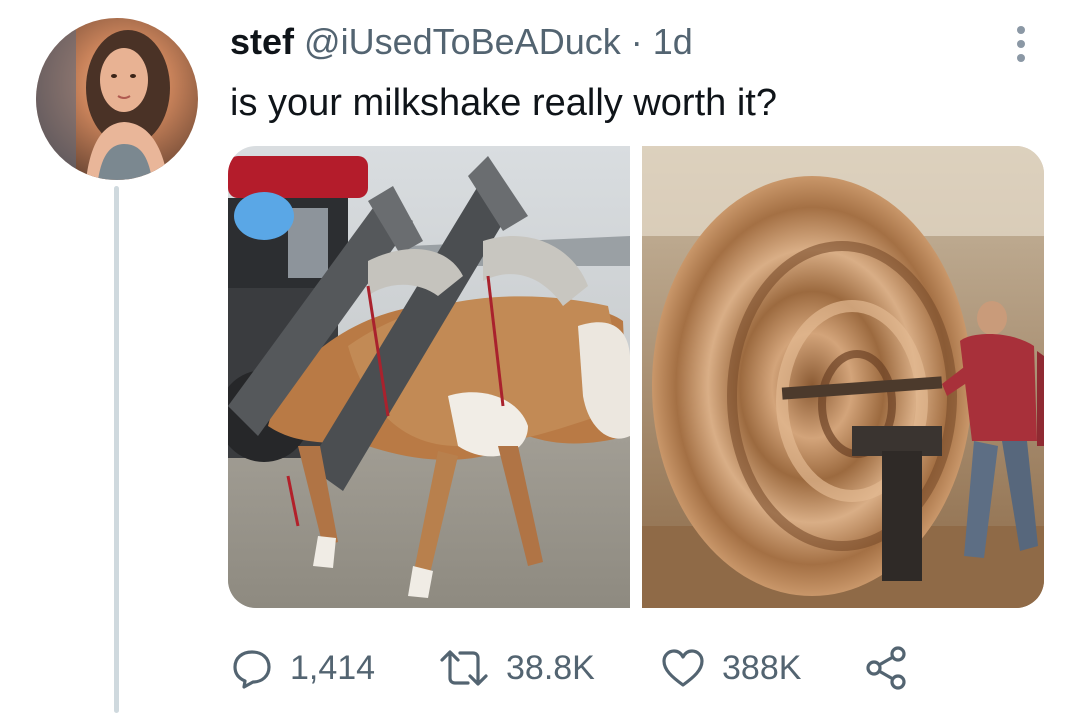 The image size is (1080, 713). Describe the element at coordinates (1021, 44) in the screenshot. I see `more-icon` at that location.